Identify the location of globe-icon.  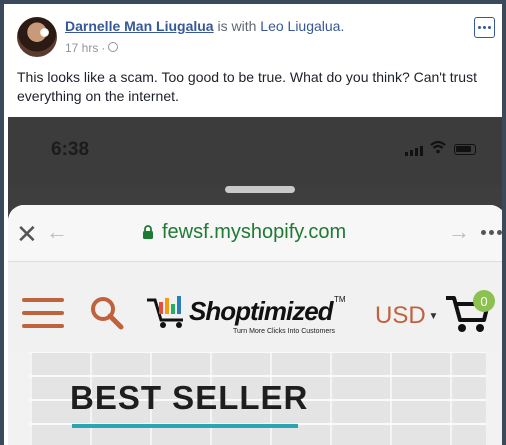
(113, 47).